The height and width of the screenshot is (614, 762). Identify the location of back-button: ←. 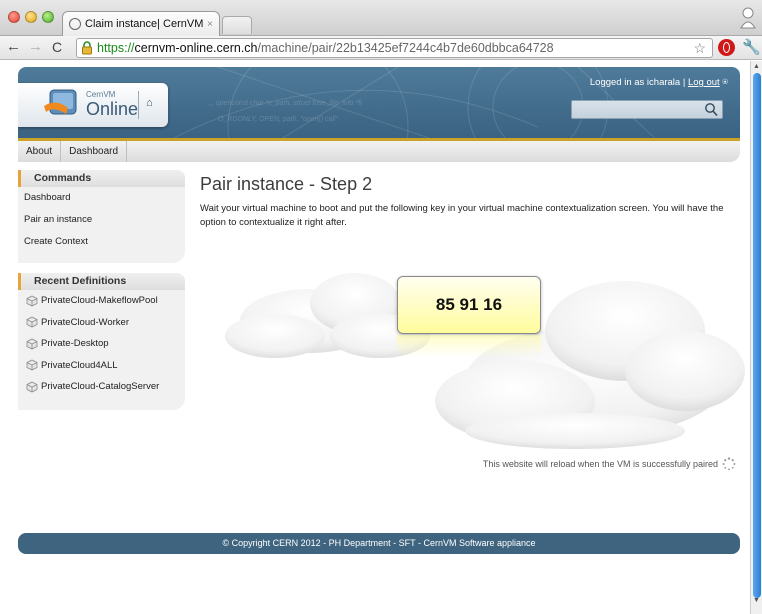
(13, 47).